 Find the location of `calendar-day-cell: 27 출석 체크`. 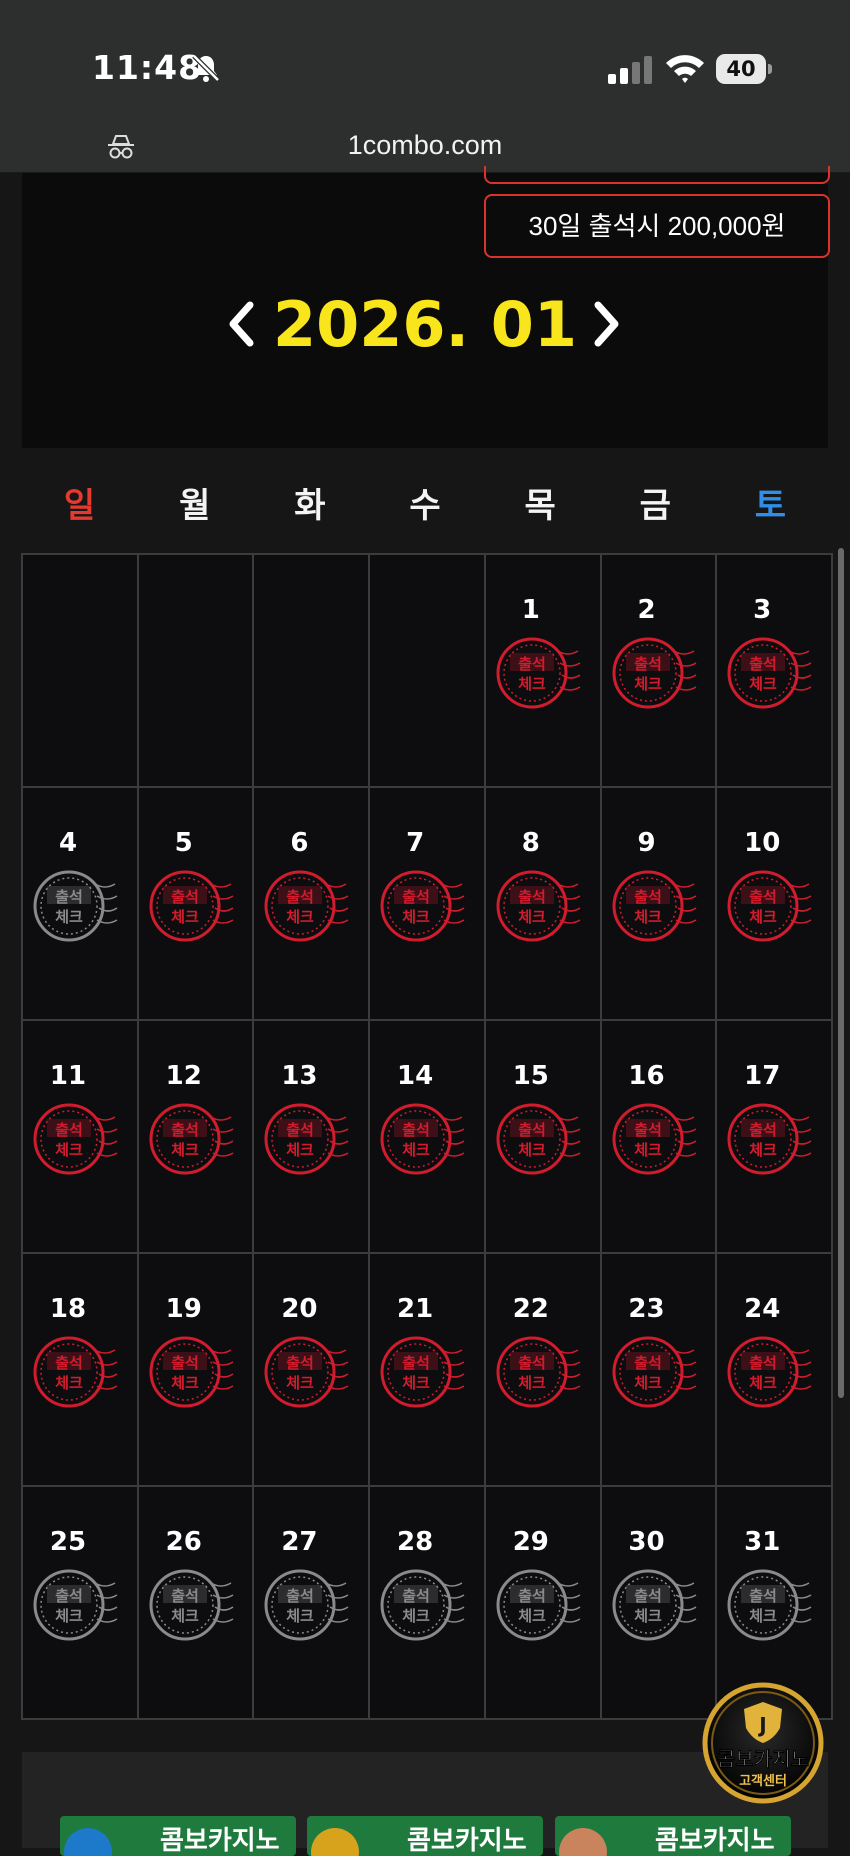

calendar-day-cell: 27 출석 체크 is located at coordinates (312, 1603).